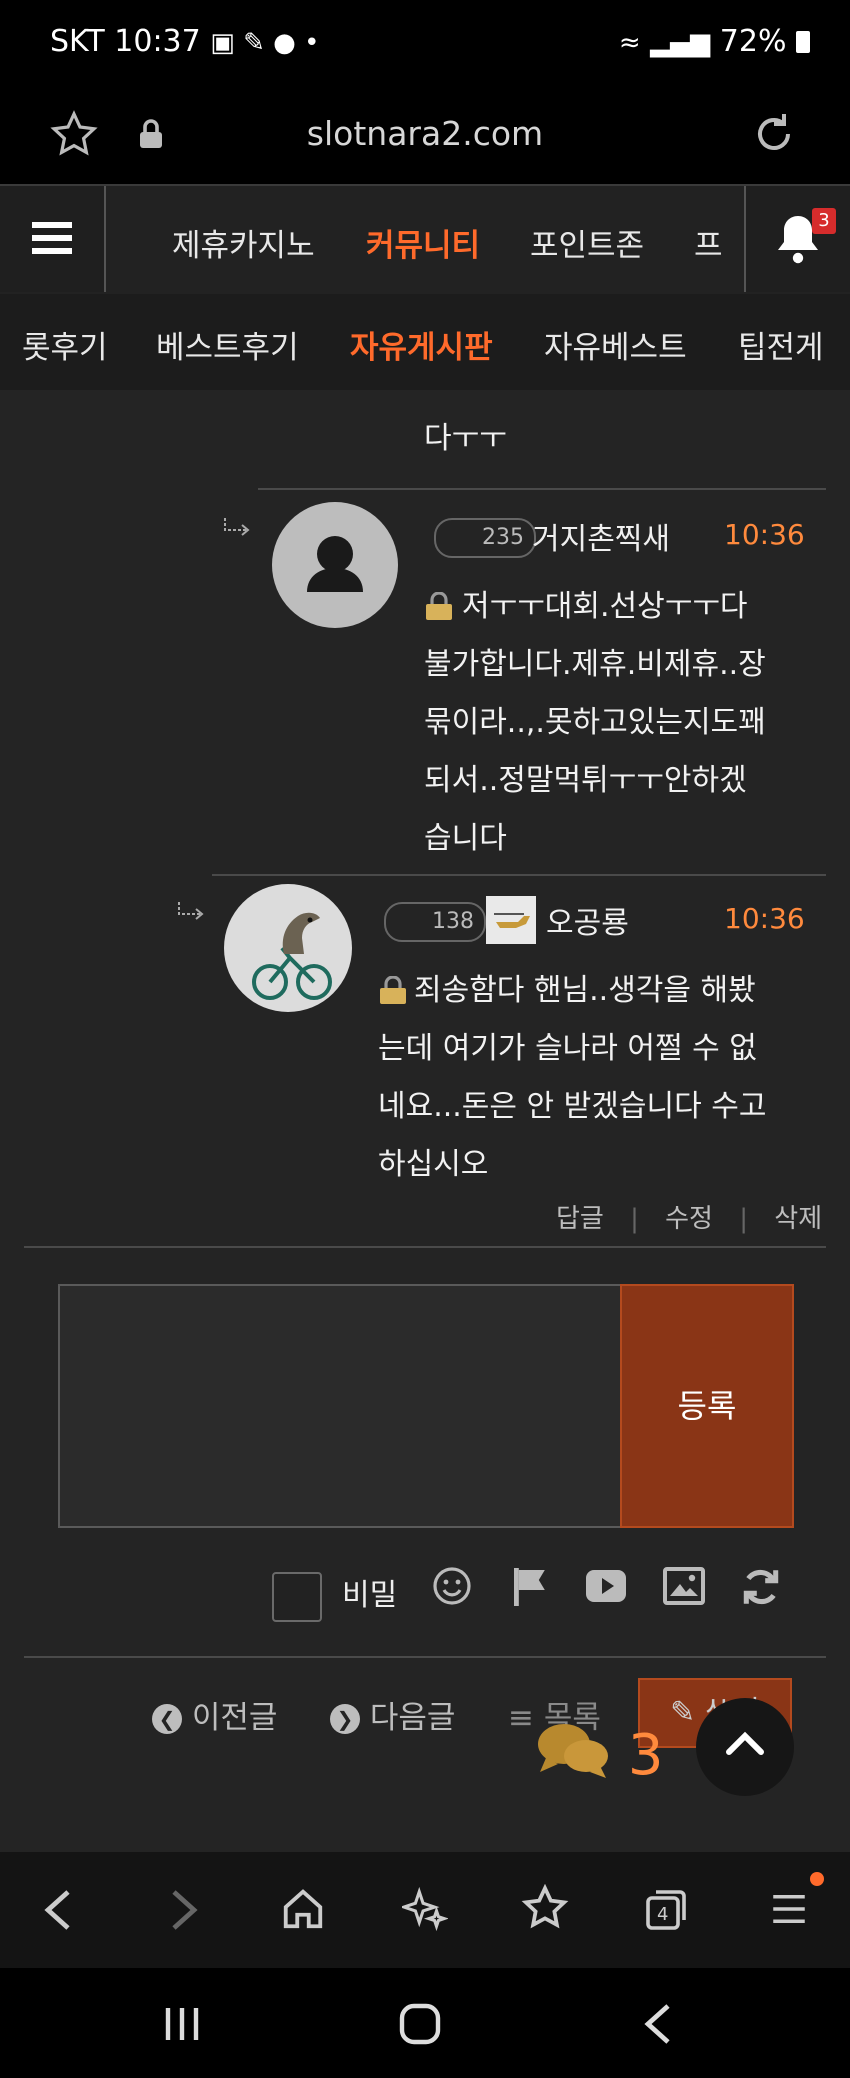  I want to click on hamburger-menu-button, so click(53, 239).